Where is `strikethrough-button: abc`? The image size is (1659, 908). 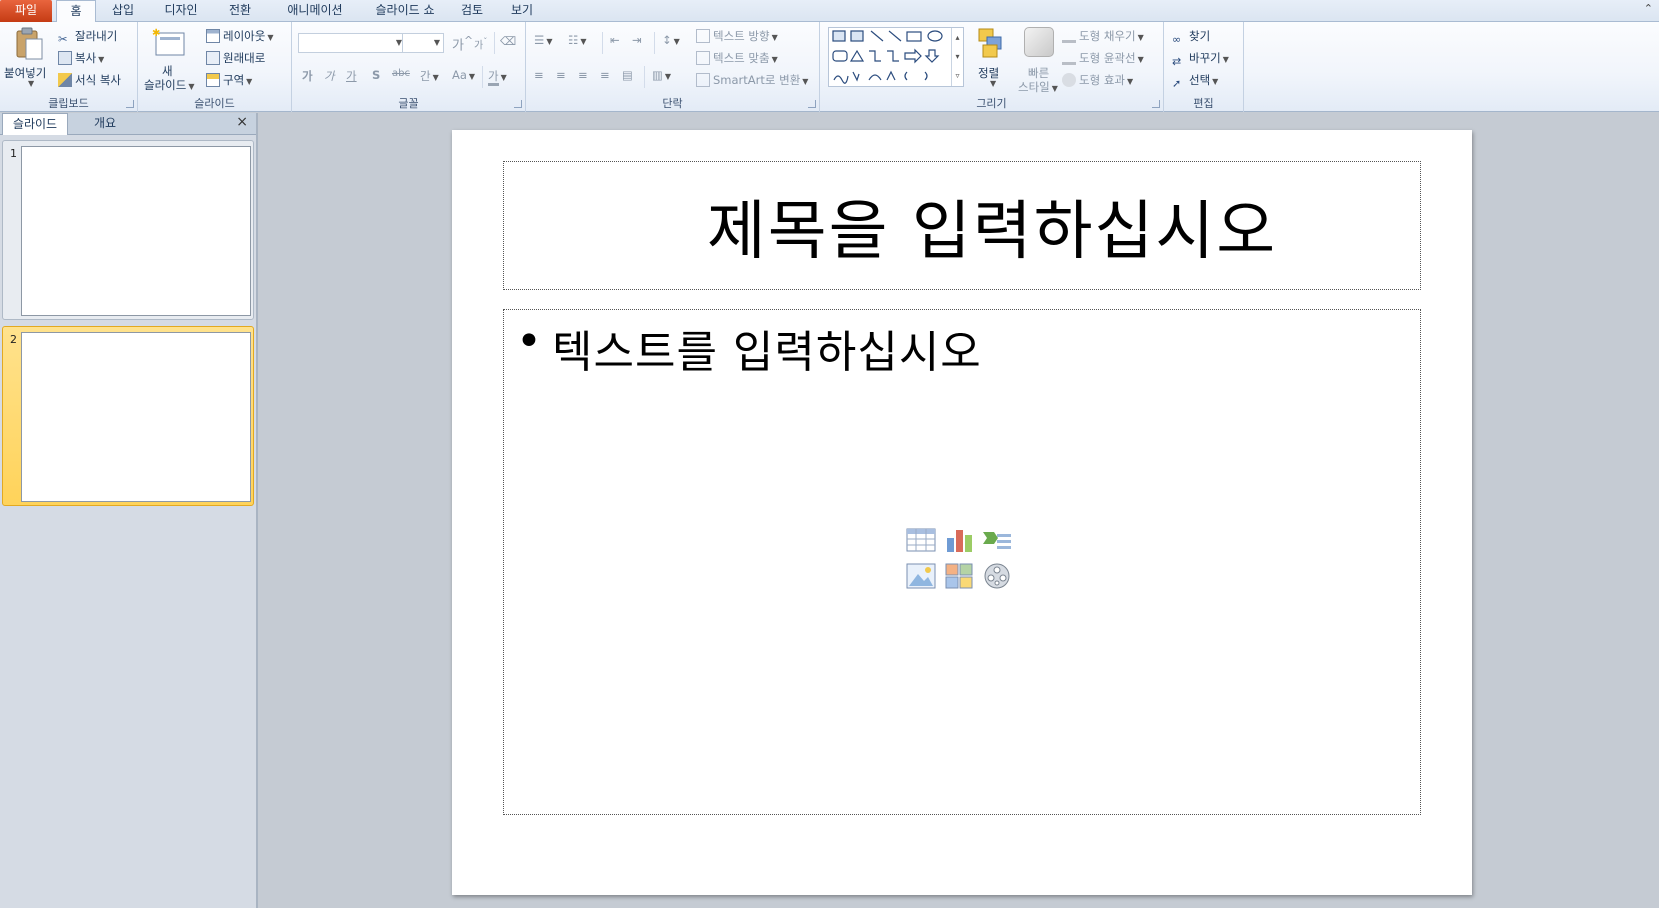
strikethrough-button: abc is located at coordinates (401, 73).